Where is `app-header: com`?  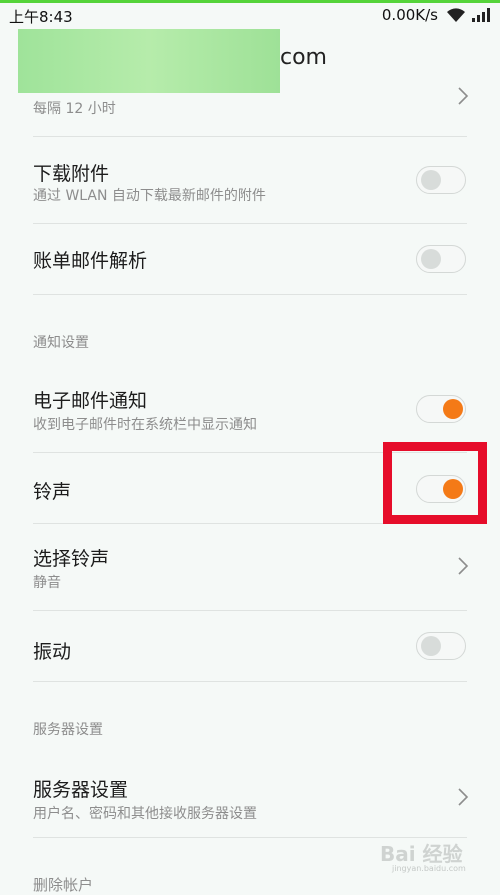 app-header: com is located at coordinates (250, 61).